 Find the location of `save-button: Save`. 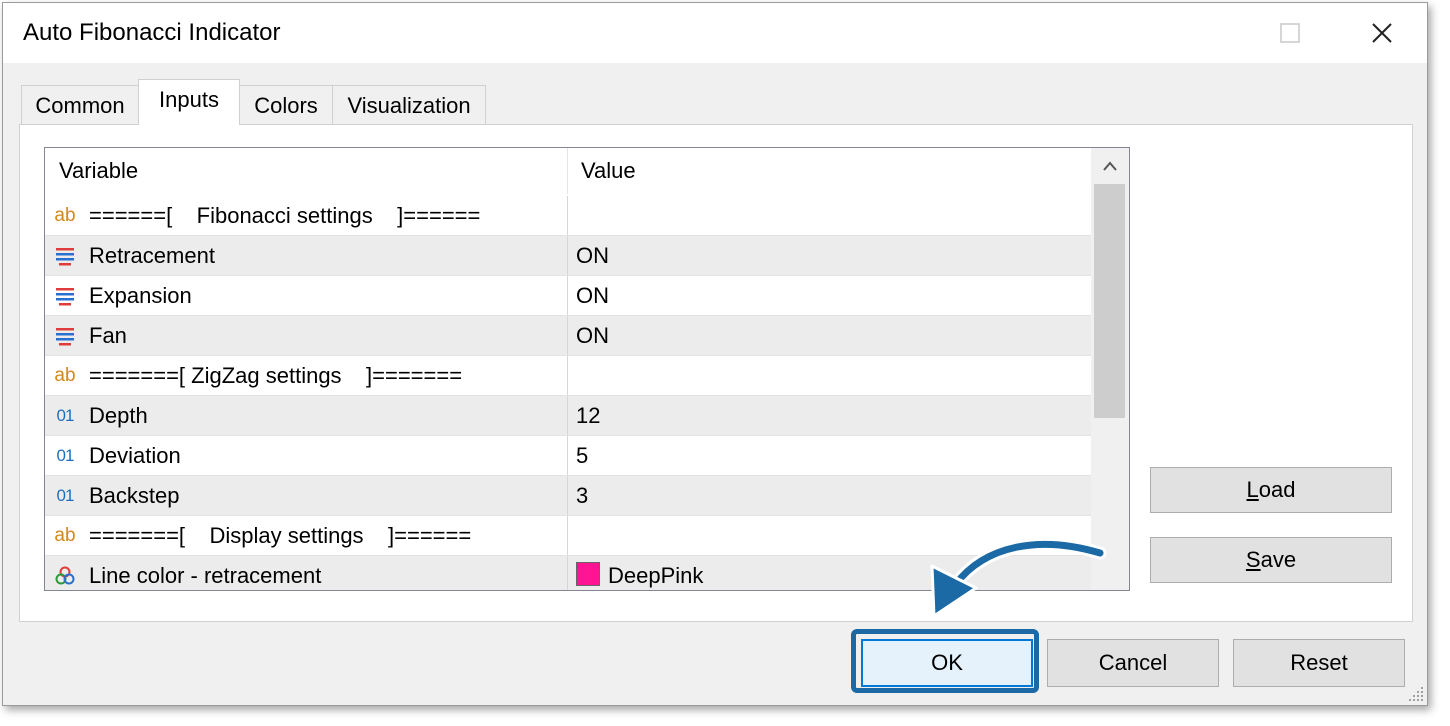

save-button: Save is located at coordinates (1271, 560).